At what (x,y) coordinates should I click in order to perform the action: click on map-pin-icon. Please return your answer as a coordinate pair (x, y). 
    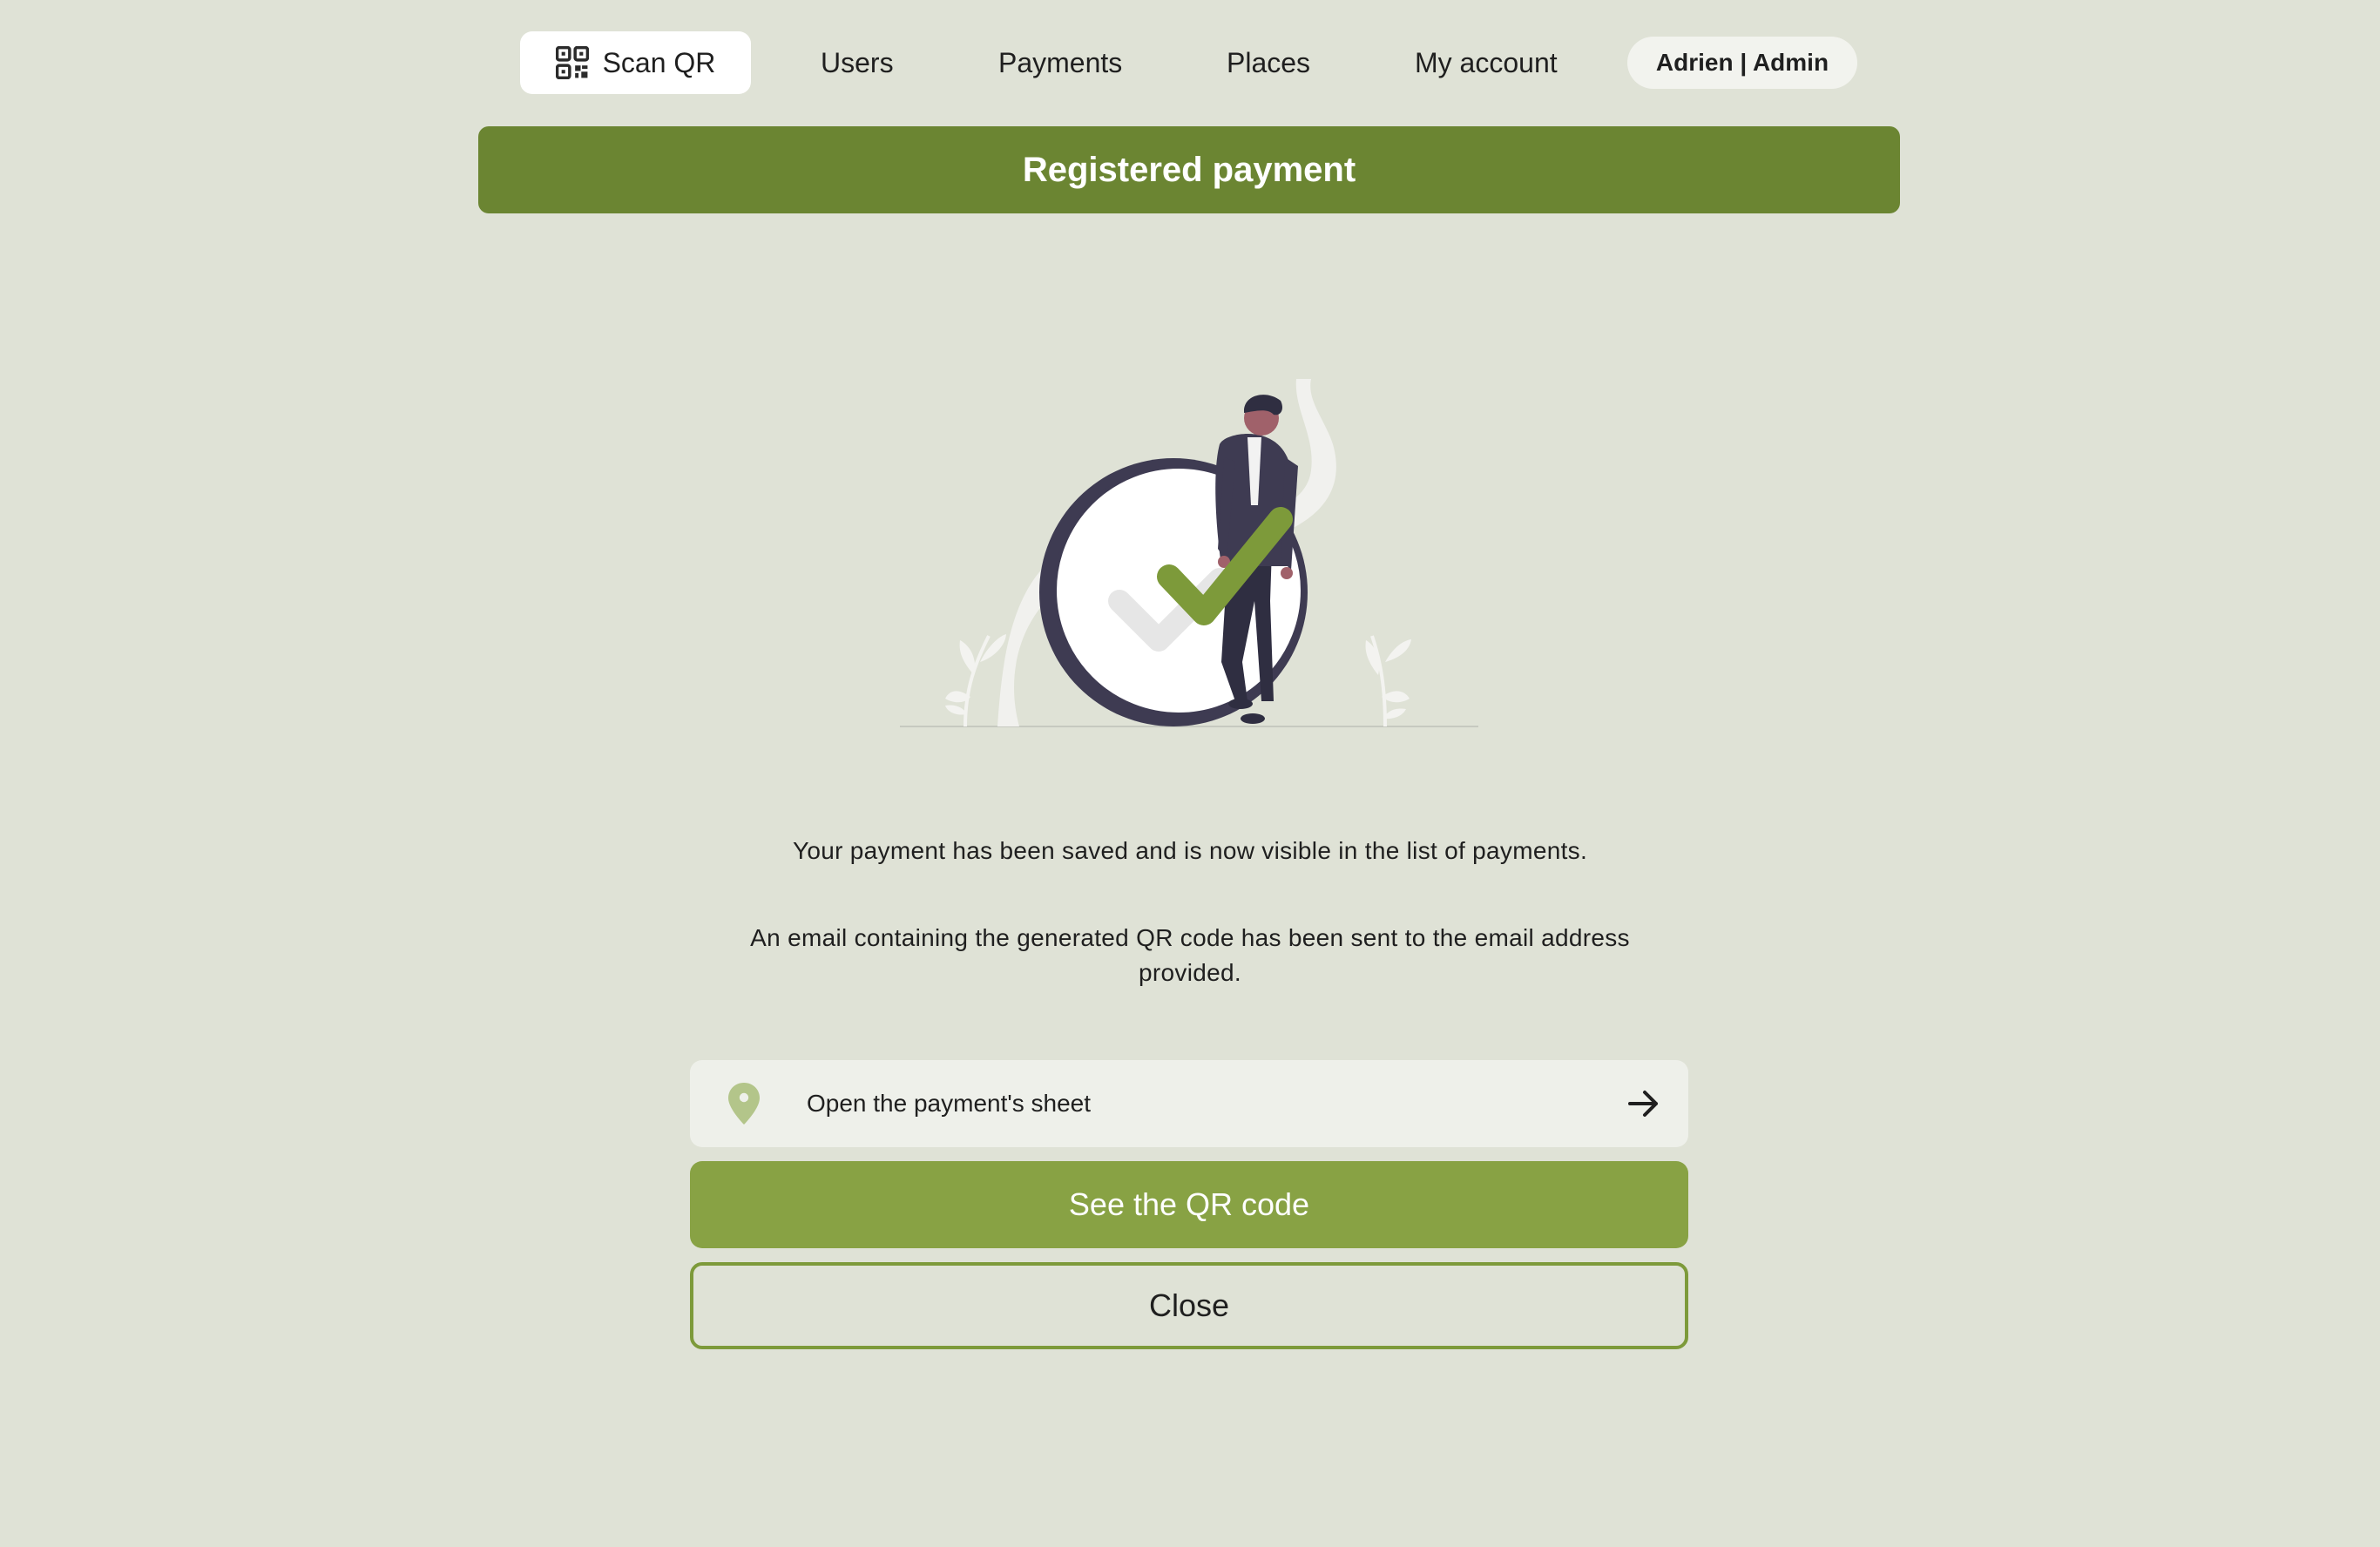
    Looking at the image, I should click on (744, 1106).